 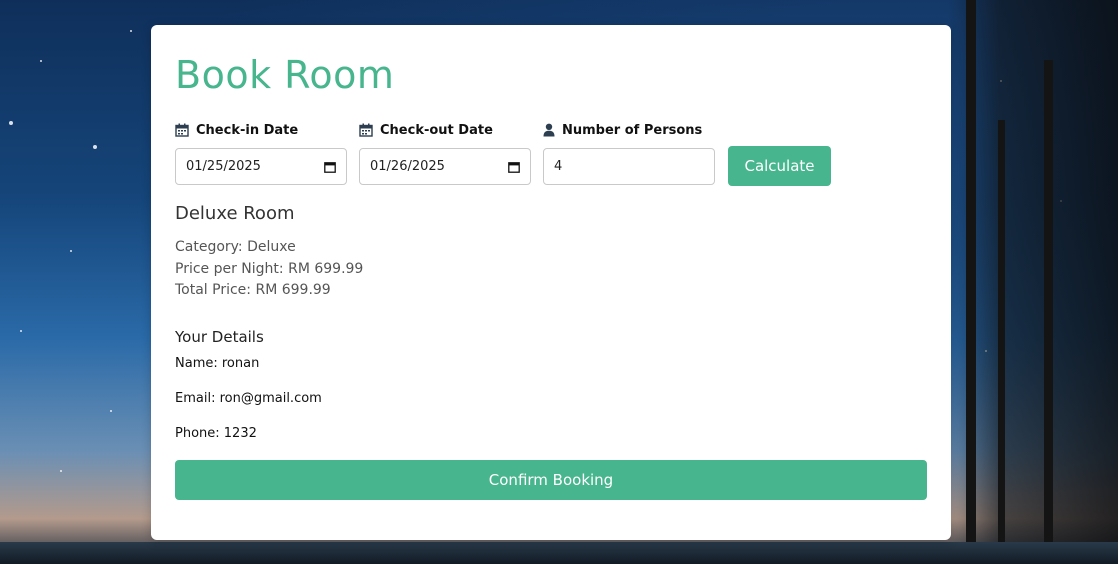 I want to click on persons-value: 4, so click(x=558, y=166).